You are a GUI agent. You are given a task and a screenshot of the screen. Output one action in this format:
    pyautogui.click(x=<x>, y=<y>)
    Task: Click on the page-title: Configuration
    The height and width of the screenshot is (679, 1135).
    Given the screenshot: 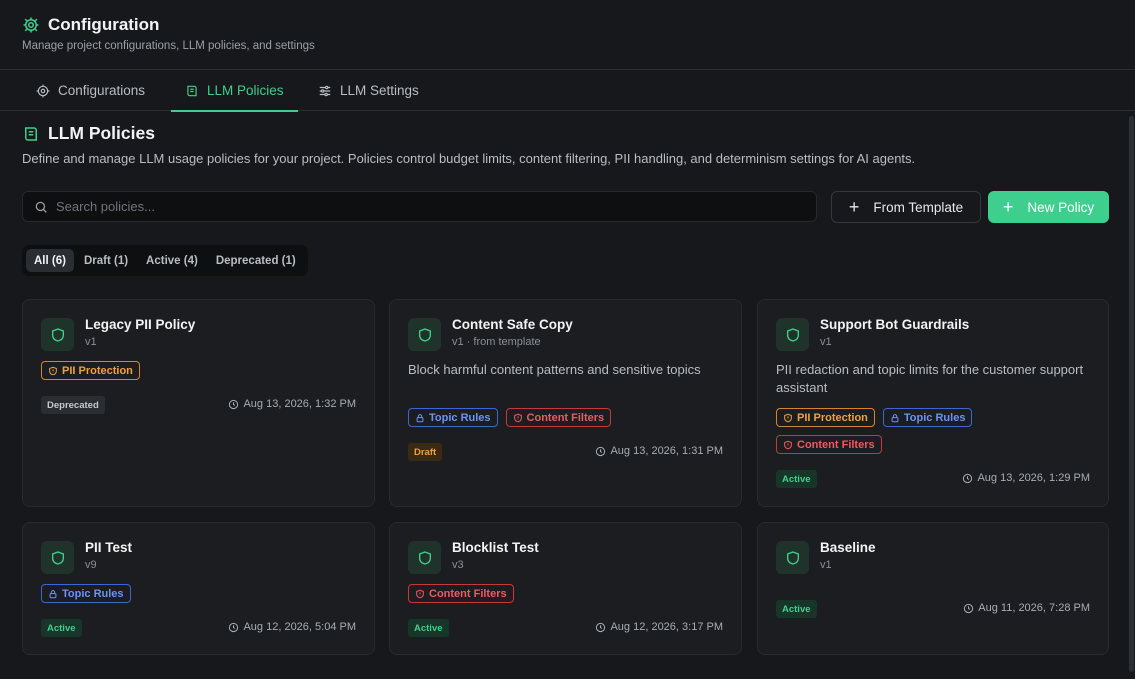 What is the action you would take?
    pyautogui.click(x=104, y=24)
    